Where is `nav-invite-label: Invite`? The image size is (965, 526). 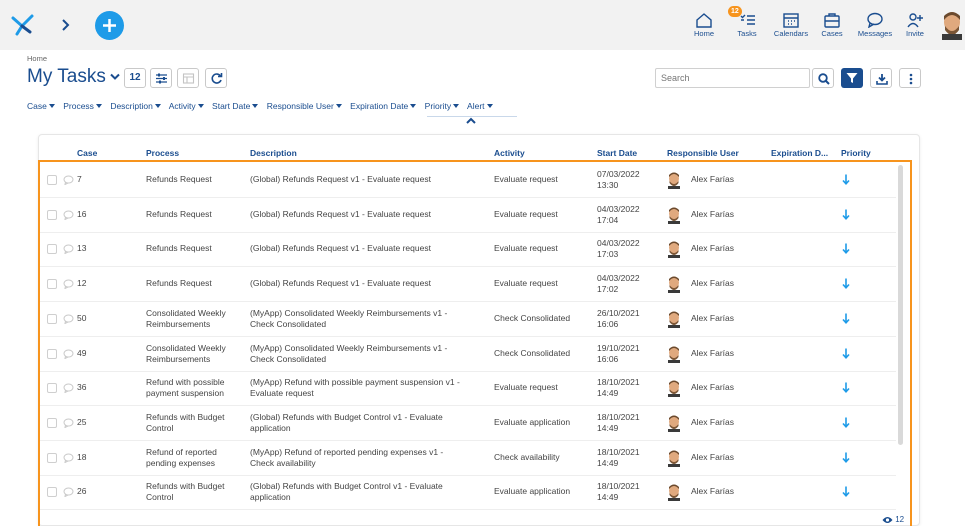
nav-invite-label: Invite is located at coordinates (915, 33).